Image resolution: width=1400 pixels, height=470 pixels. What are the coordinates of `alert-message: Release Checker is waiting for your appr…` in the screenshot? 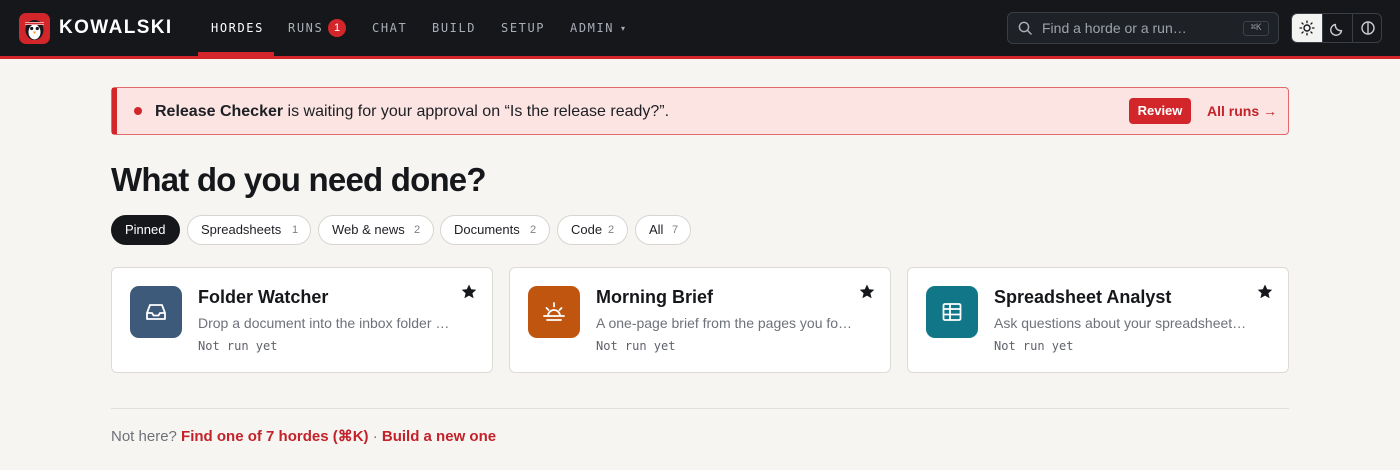 It's located at (412, 112).